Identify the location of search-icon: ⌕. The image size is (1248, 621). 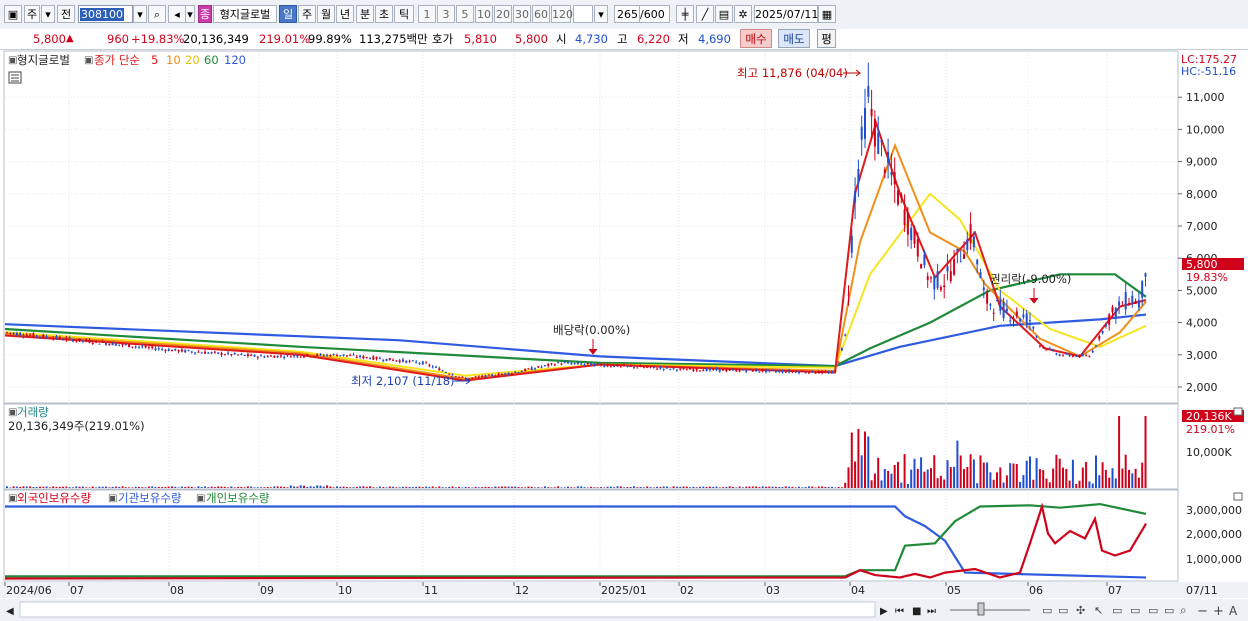
(157, 14).